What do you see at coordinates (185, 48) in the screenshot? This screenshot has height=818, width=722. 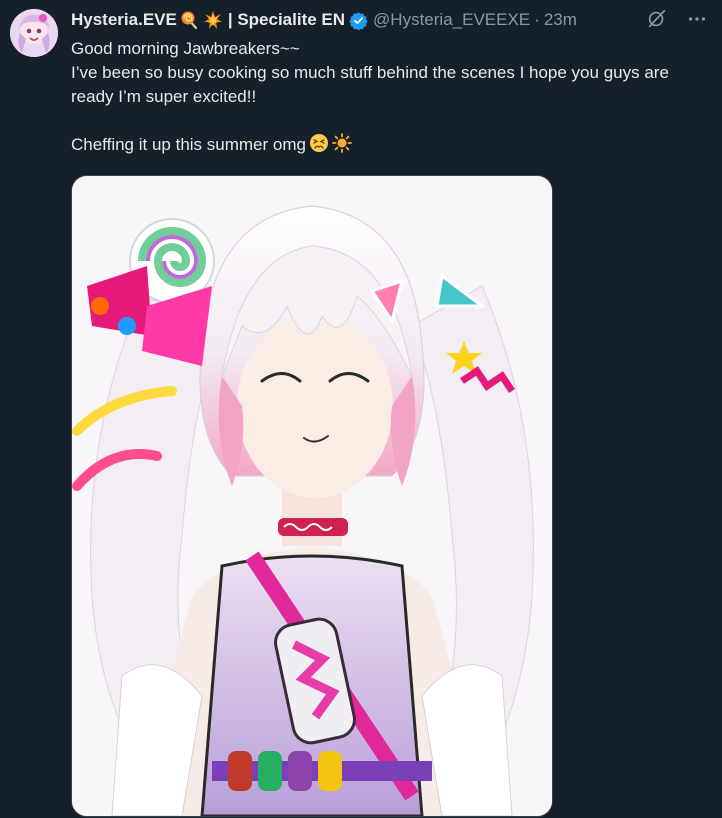 I see `tweet-line: Good morning Jawbreakers~~` at bounding box center [185, 48].